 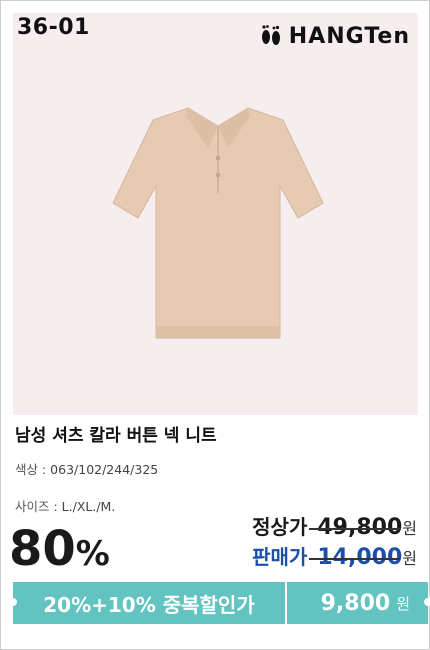 I want to click on sale-price-row: 판매가 14,000원, so click(x=334, y=555).